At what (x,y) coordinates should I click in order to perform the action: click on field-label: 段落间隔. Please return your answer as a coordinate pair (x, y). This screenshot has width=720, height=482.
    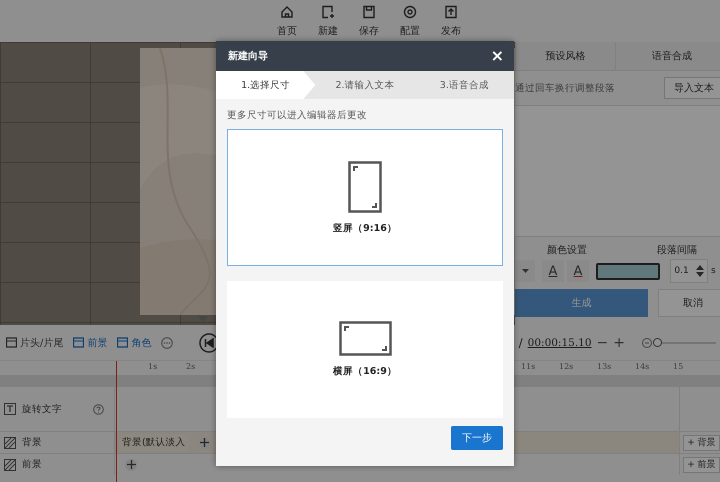
    Looking at the image, I should click on (677, 250).